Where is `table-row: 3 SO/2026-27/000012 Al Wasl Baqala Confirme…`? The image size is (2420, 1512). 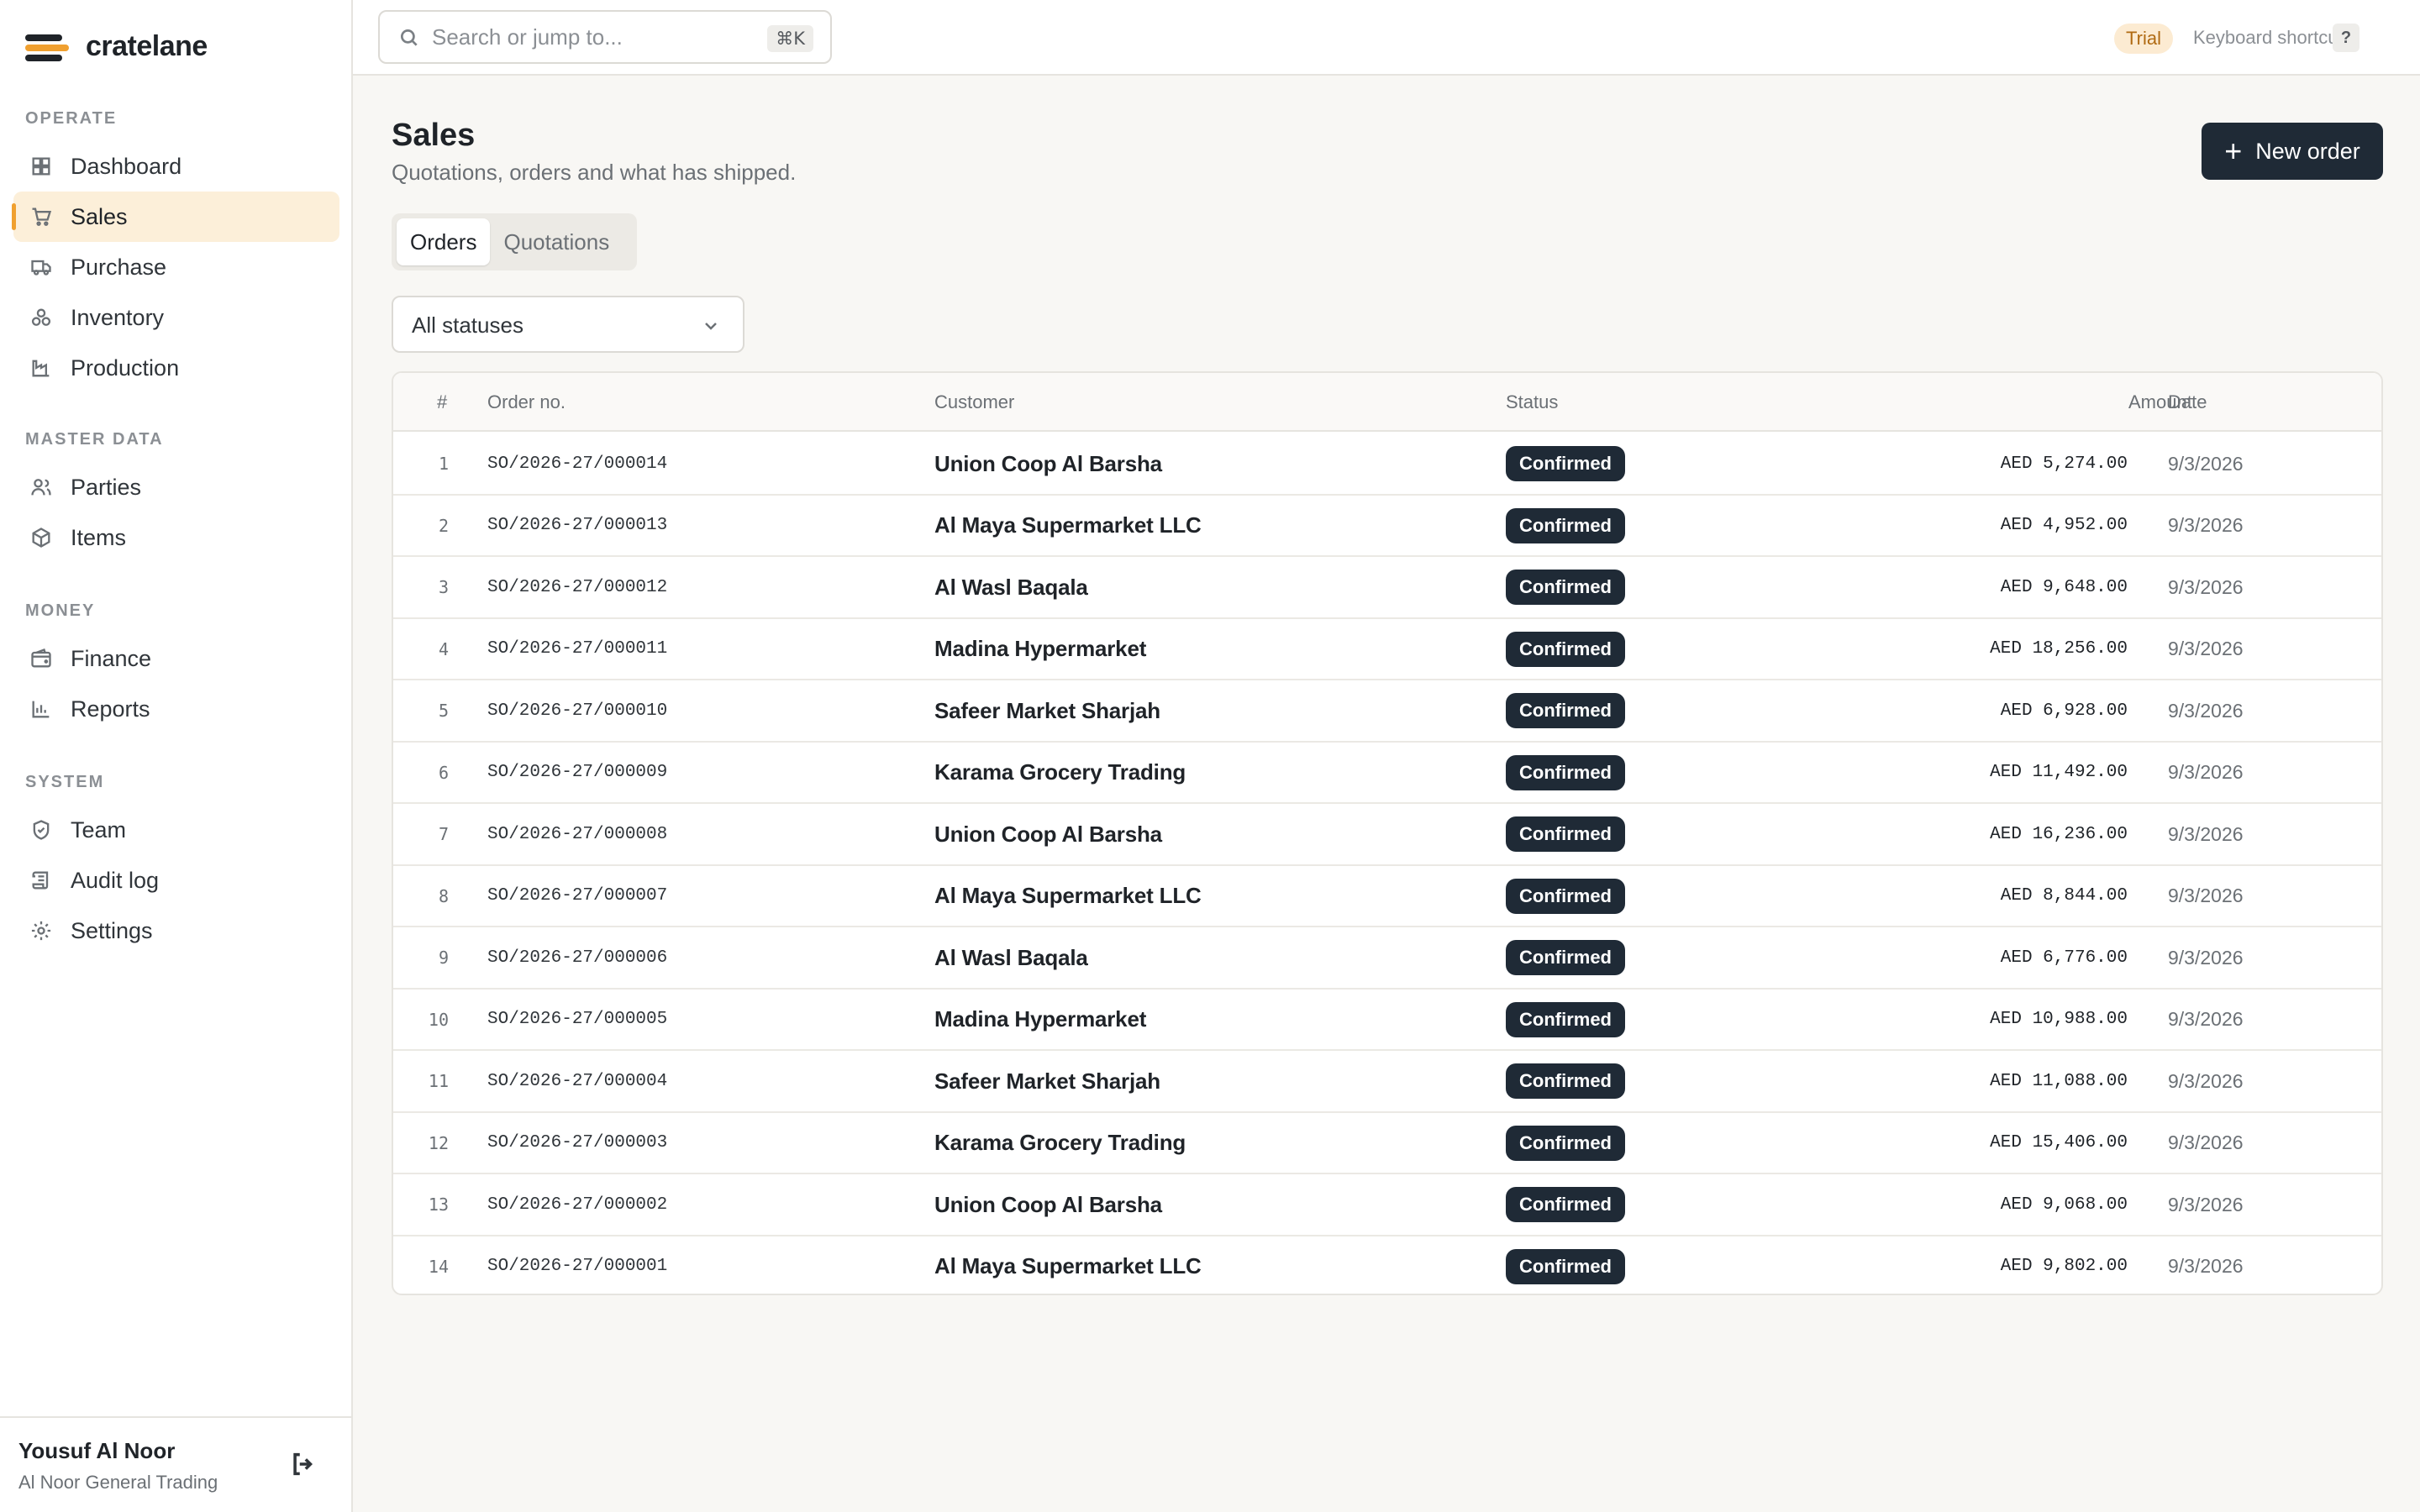
table-row: 3 SO/2026-27/000012 Al Wasl Baqala Confirme… is located at coordinates (1387, 588).